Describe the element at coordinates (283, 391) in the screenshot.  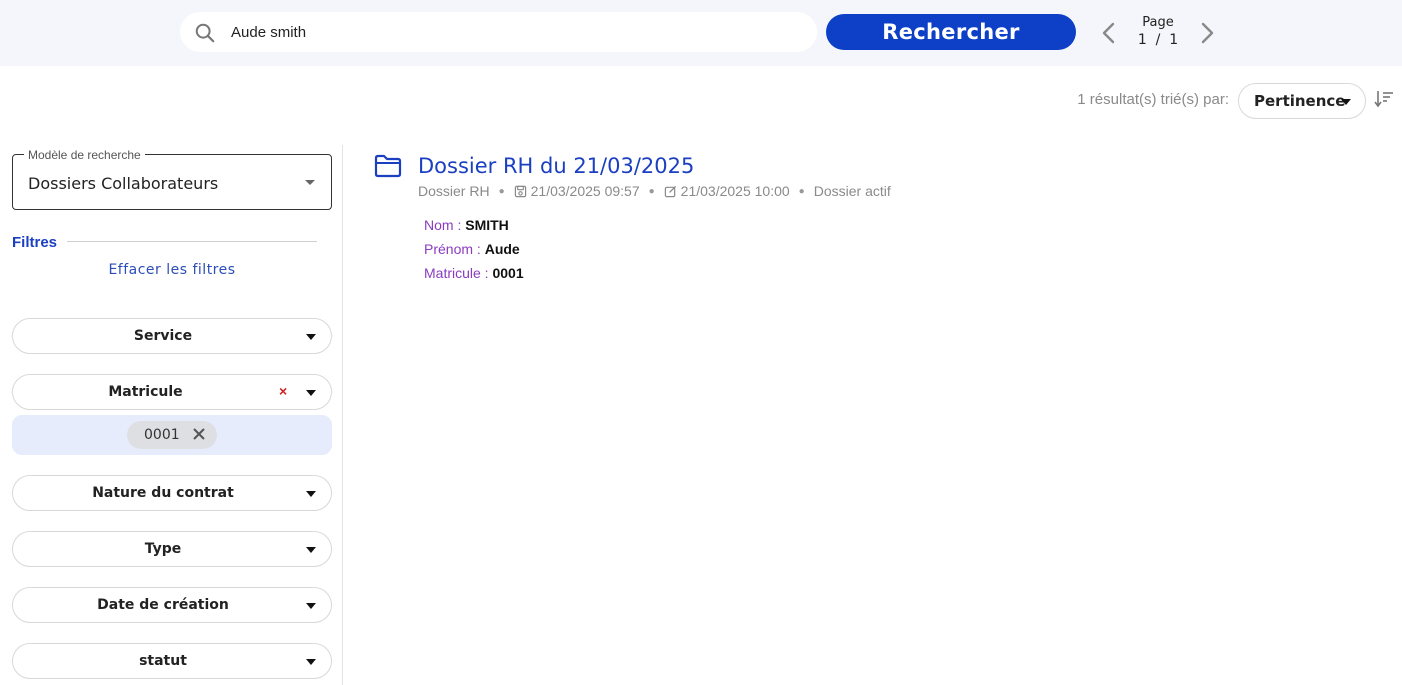
I see `clear-filter-icon: ×` at that location.